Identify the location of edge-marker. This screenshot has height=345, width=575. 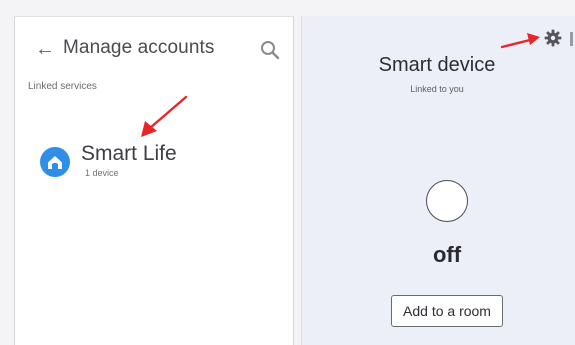
(571, 39).